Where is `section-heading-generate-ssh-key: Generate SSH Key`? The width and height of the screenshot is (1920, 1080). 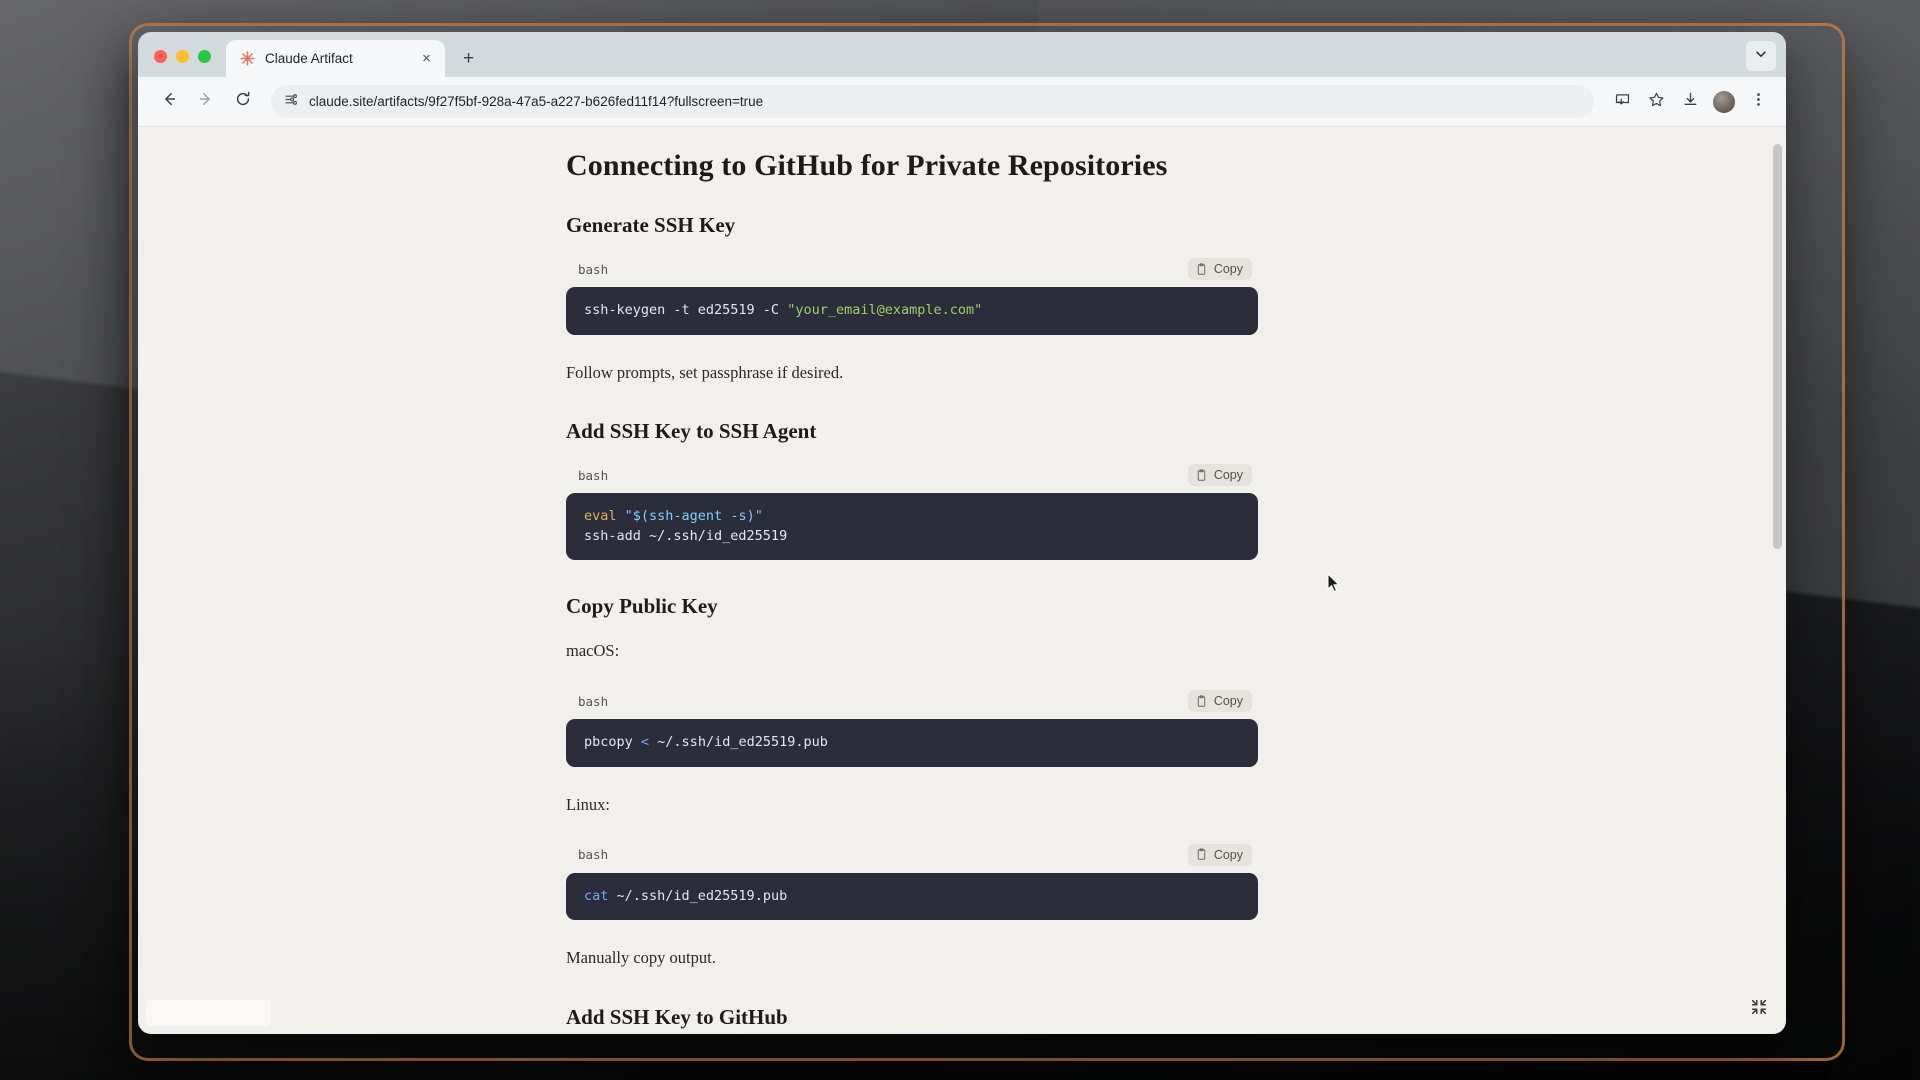 section-heading-generate-ssh-key: Generate SSH Key is located at coordinates (651, 225).